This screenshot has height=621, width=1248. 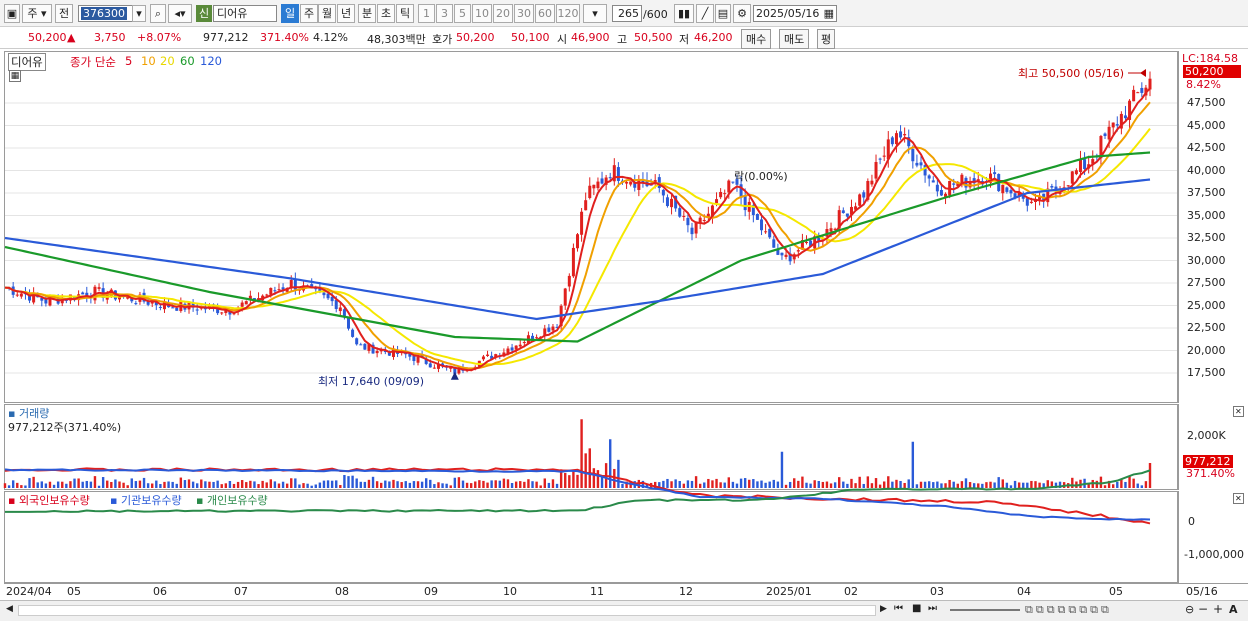 I want to click on x-axis-tick: 2025/01, so click(x=789, y=591).